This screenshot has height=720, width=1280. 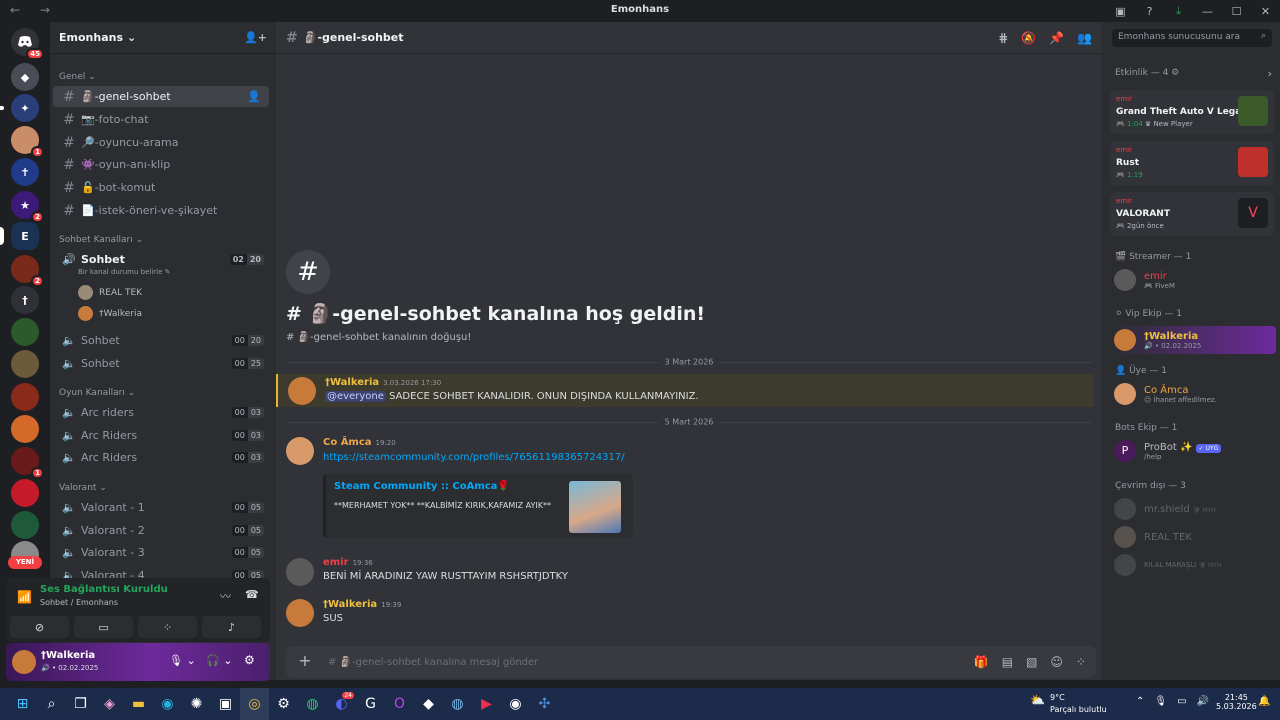 I want to click on minimize-button: —, so click(x=1207, y=11).